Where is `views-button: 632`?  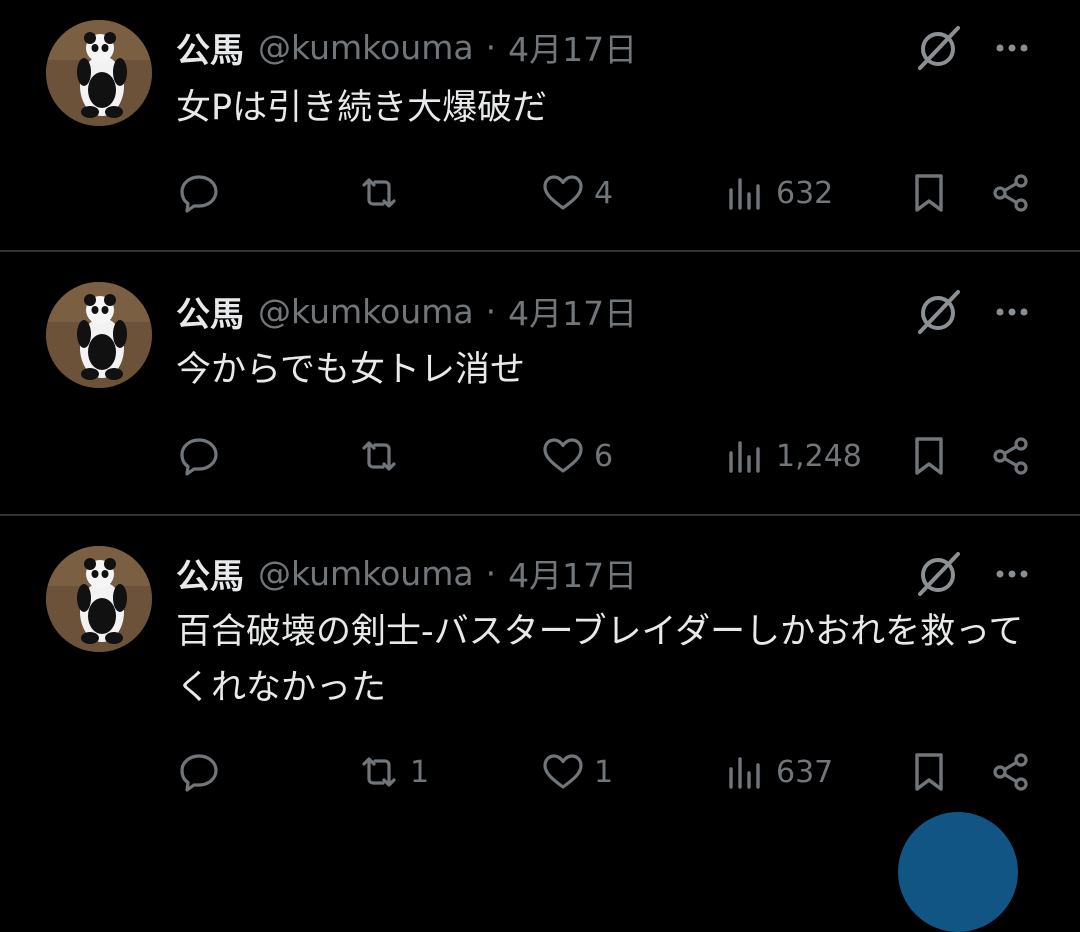
views-button: 632 is located at coordinates (777, 193).